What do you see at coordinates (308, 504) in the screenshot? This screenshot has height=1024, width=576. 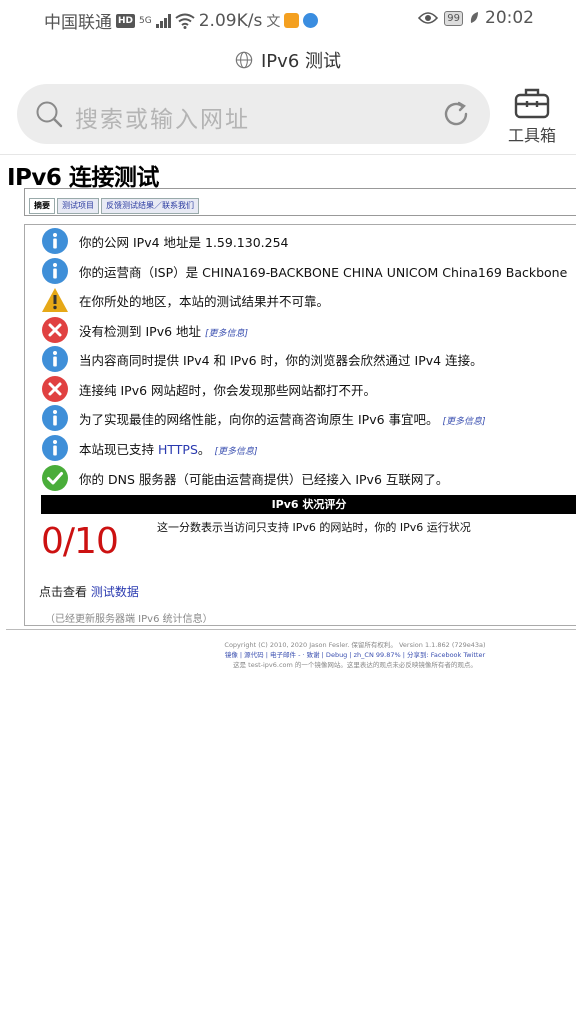 I see `score-header: IPv6 状况评分` at bounding box center [308, 504].